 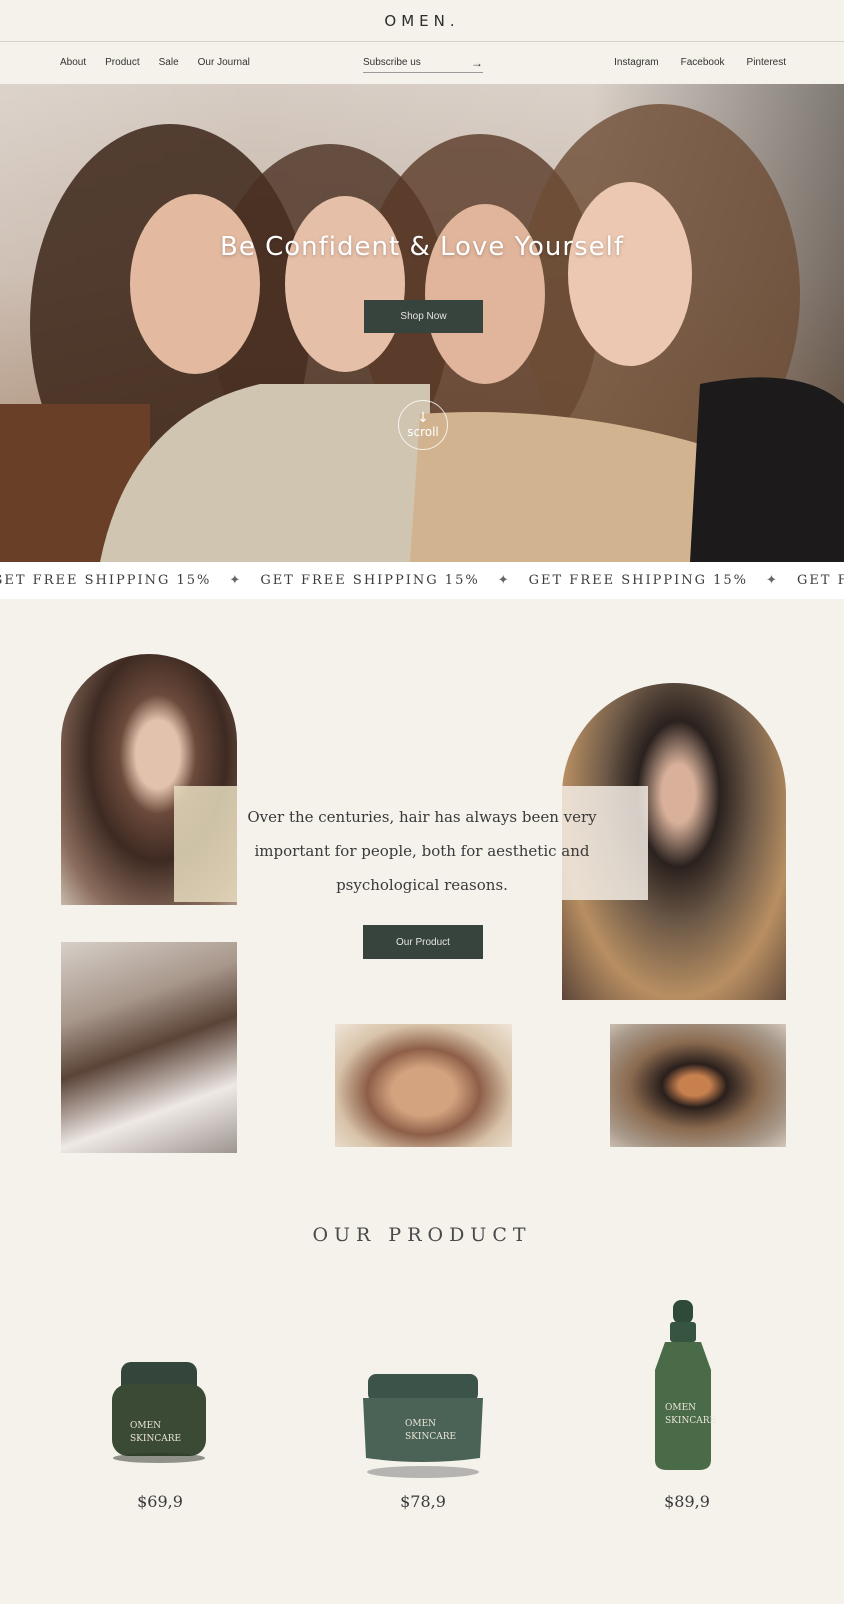 I want to click on nav-link-facebook: Facebook, so click(x=703, y=62).